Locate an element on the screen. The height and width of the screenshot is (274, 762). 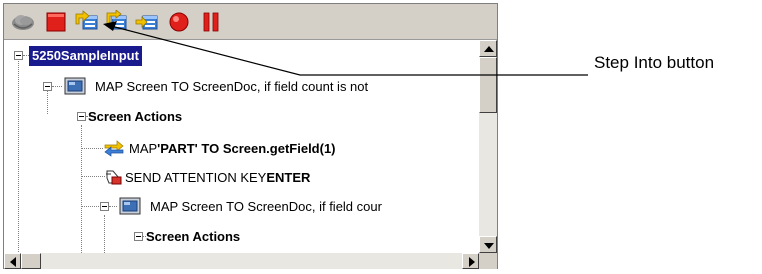
record-icon is located at coordinates (179, 22).